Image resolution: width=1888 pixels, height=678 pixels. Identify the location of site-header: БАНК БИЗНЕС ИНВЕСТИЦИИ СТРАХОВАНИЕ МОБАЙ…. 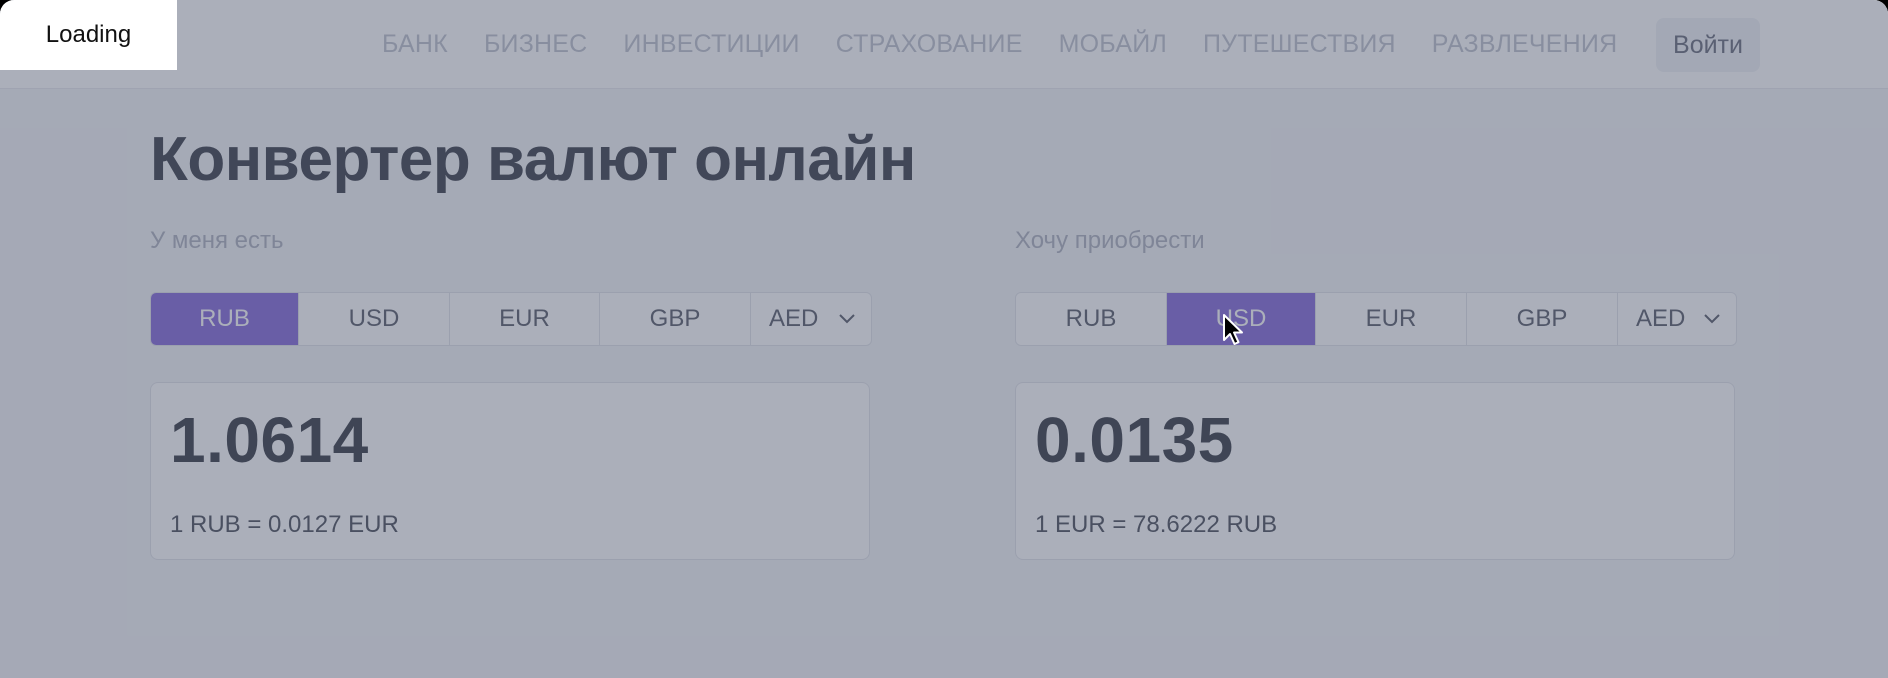
(944, 44).